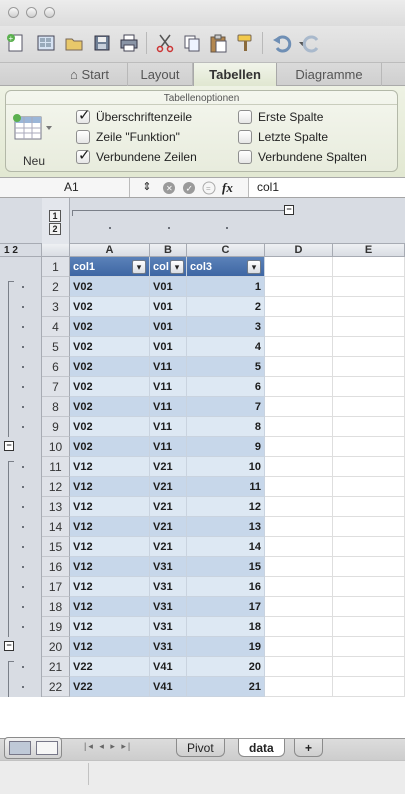 Image resolution: width=405 pixels, height=794 pixels. Describe the element at coordinates (83, 115) in the screenshot. I see `checkbox-header-row` at that location.